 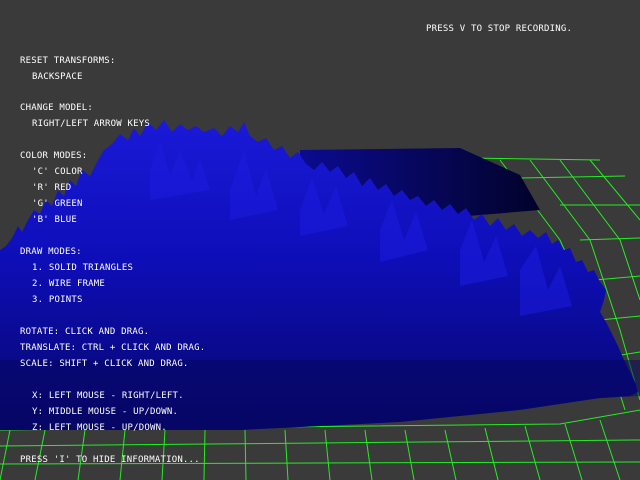 What do you see at coordinates (51, 252) in the screenshot?
I see `draw-heading: DRAW MODES:` at bounding box center [51, 252].